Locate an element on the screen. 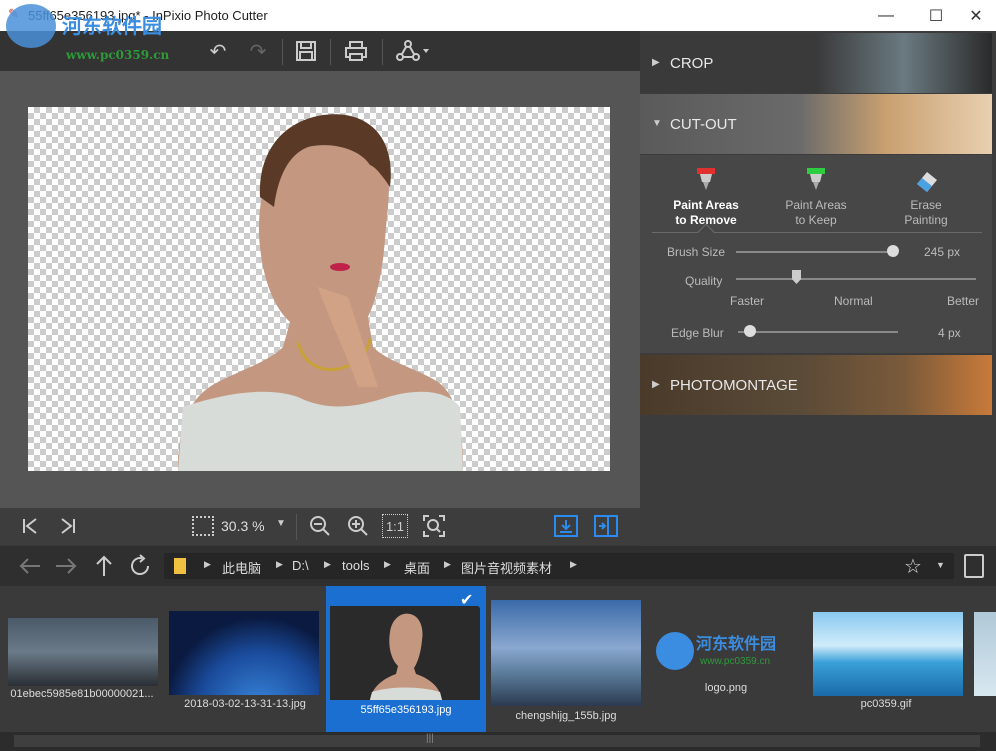 The width and height of the screenshot is (996, 751). thumbnail-caption: 55ff65e356193.jpg is located at coordinates (406, 710).